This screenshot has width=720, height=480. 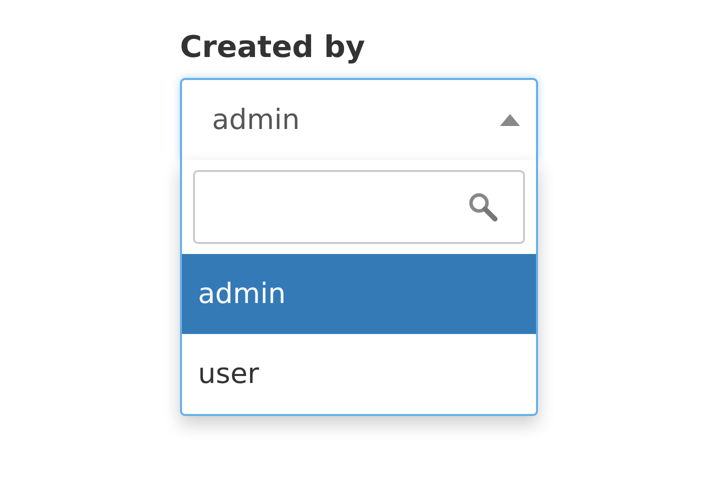 What do you see at coordinates (359, 207) in the screenshot?
I see `search-field` at bounding box center [359, 207].